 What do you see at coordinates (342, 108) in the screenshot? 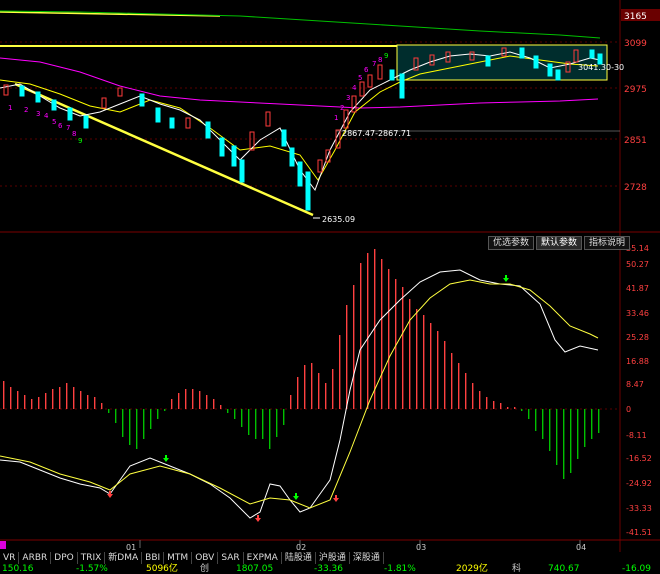
I see `td-count: 2` at bounding box center [342, 108].